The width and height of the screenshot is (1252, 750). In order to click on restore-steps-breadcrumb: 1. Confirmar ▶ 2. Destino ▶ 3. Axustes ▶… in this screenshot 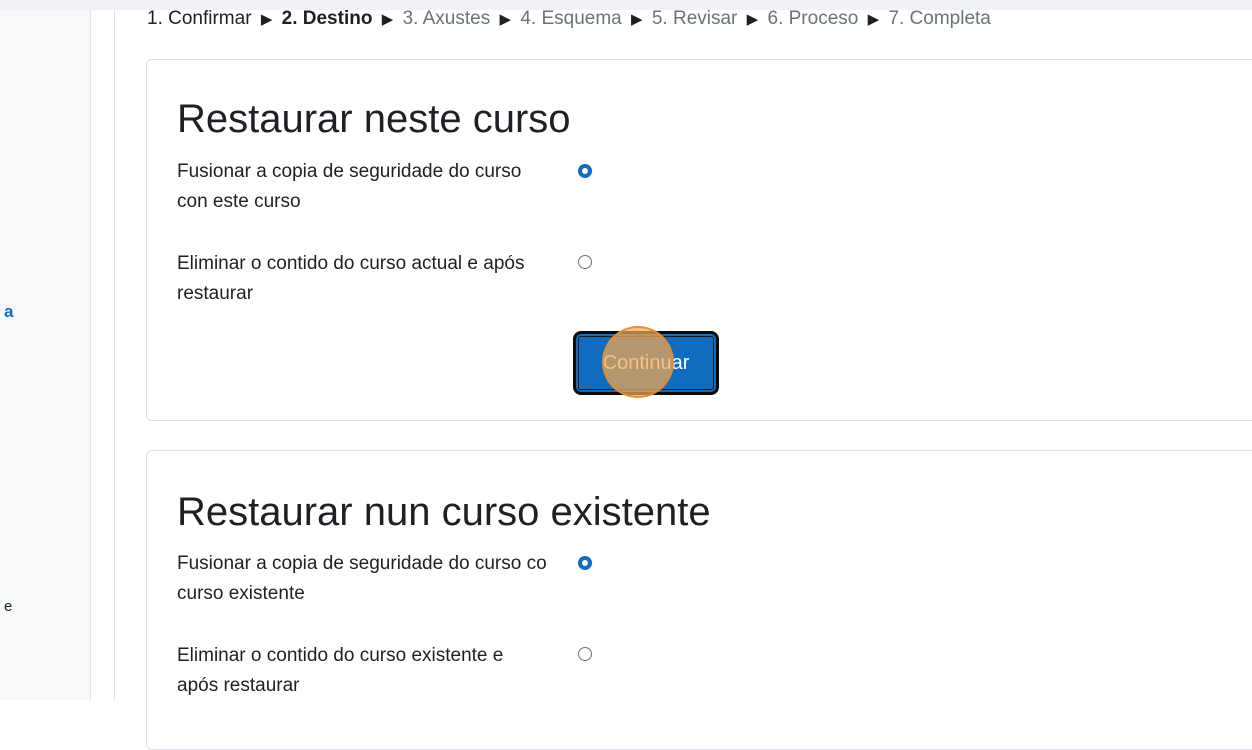, I will do `click(569, 19)`.